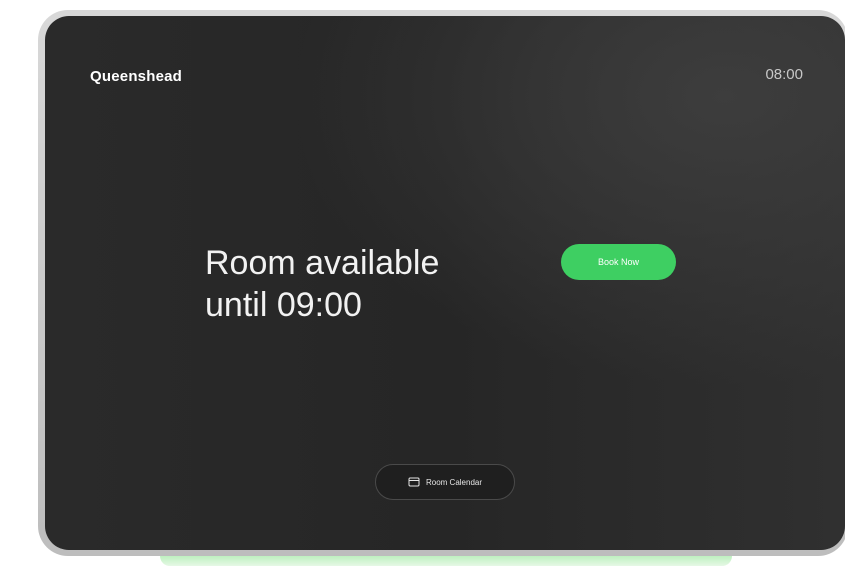  Describe the element at coordinates (784, 74) in the screenshot. I see `current-time: 08:00` at that location.